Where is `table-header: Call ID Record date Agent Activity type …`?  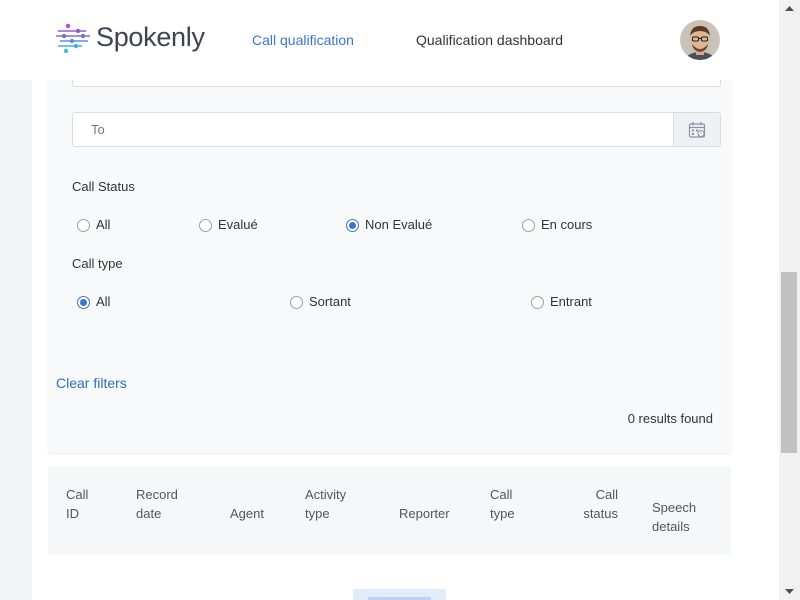
table-header: Call ID Record date Agent Activity type … is located at coordinates (389, 510).